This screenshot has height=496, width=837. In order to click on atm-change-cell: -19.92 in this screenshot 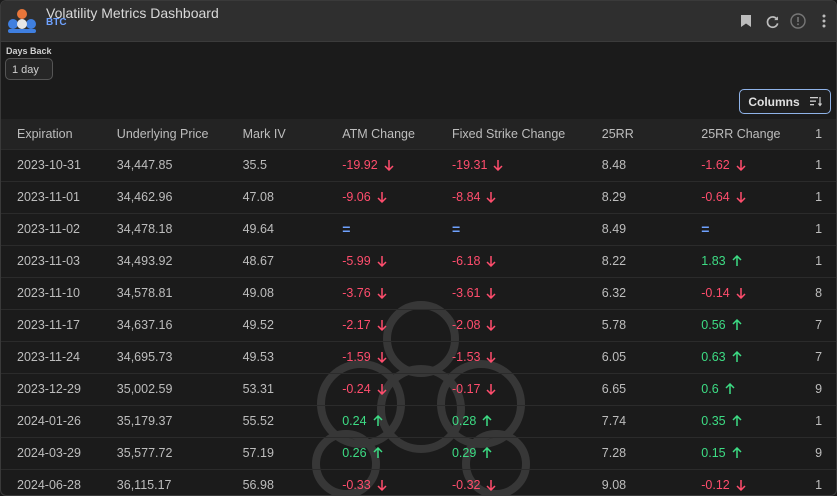, I will do `click(381, 165)`.